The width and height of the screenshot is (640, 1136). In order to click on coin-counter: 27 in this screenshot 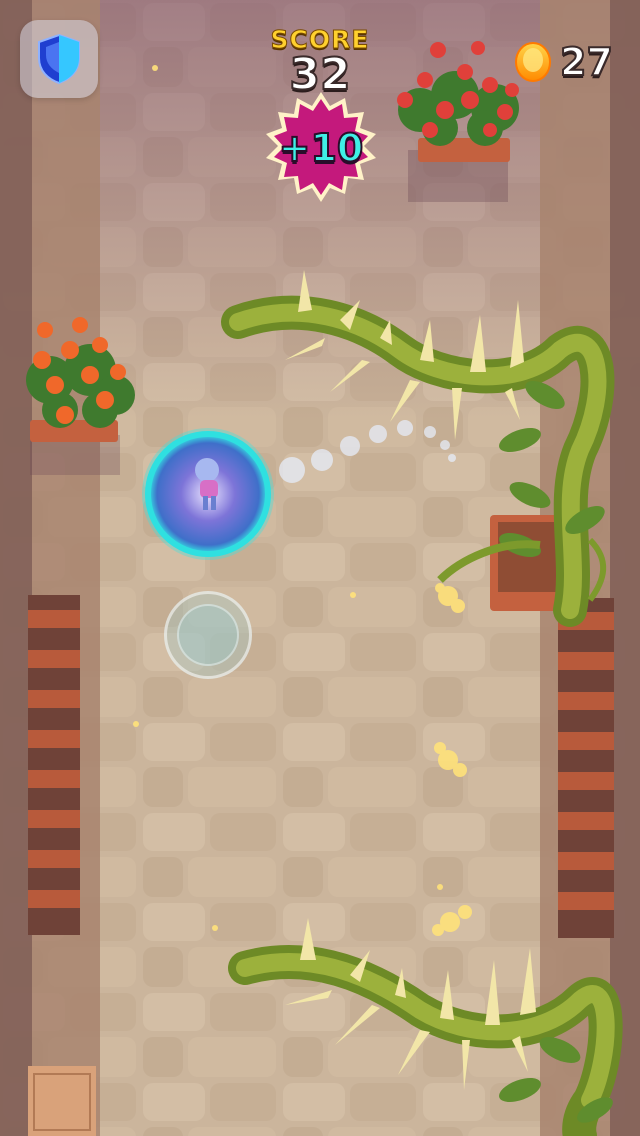, I will do `click(564, 62)`.